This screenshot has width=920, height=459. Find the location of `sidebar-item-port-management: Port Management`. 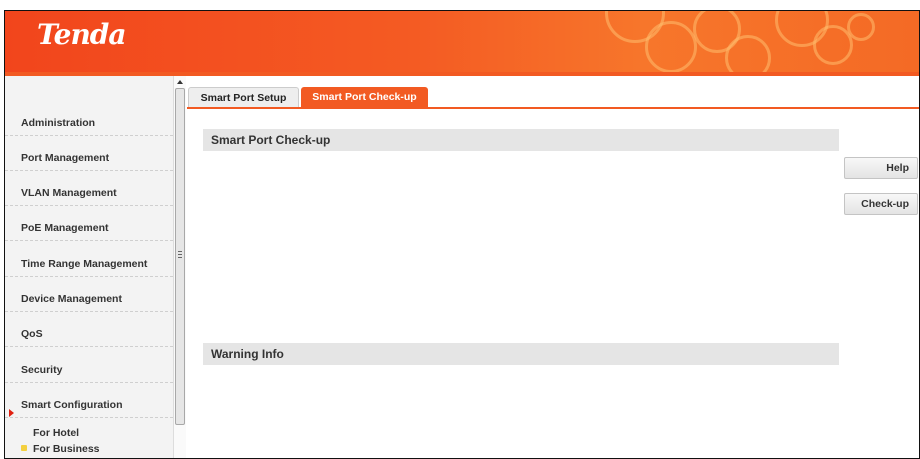

sidebar-item-port-management: Port Management is located at coordinates (89, 154).